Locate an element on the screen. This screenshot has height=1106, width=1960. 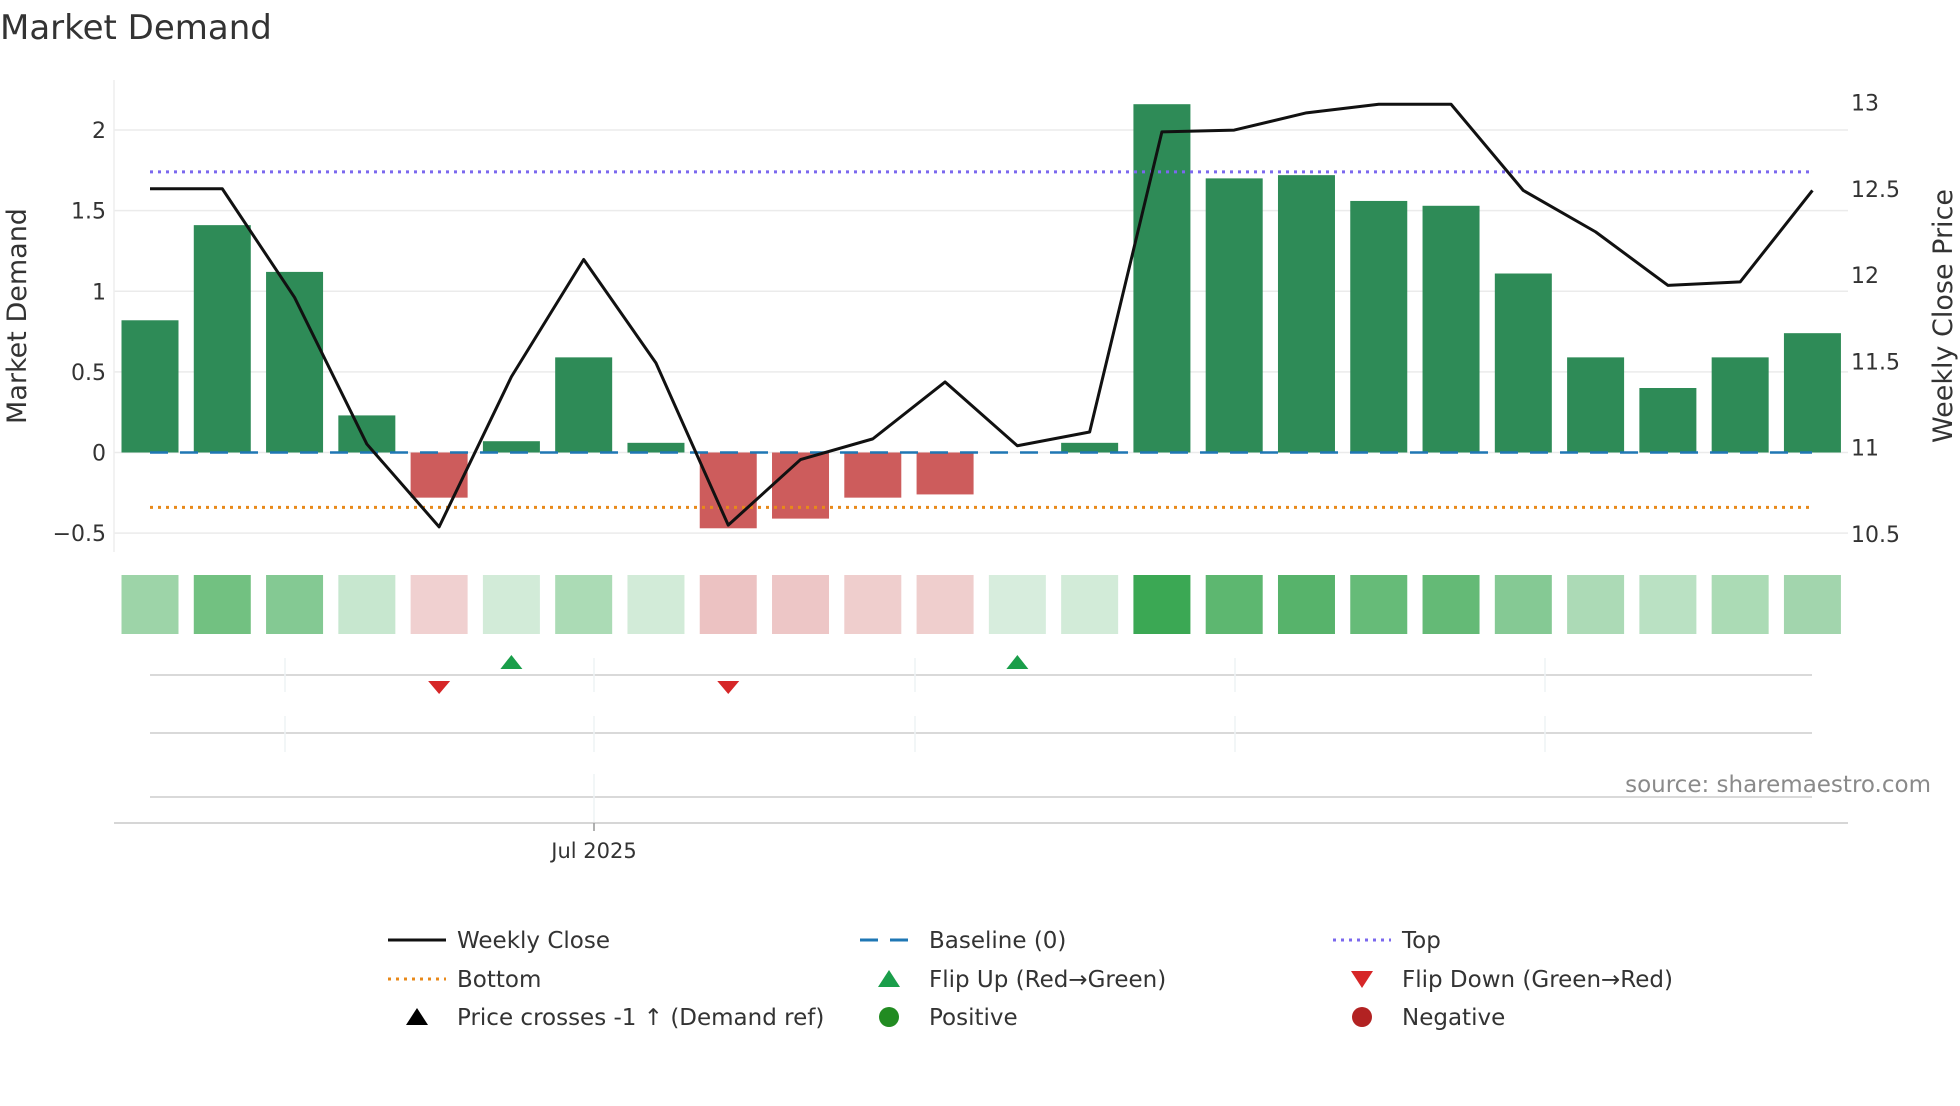
x-tick-label: Jul 2025 is located at coordinates (592, 851).